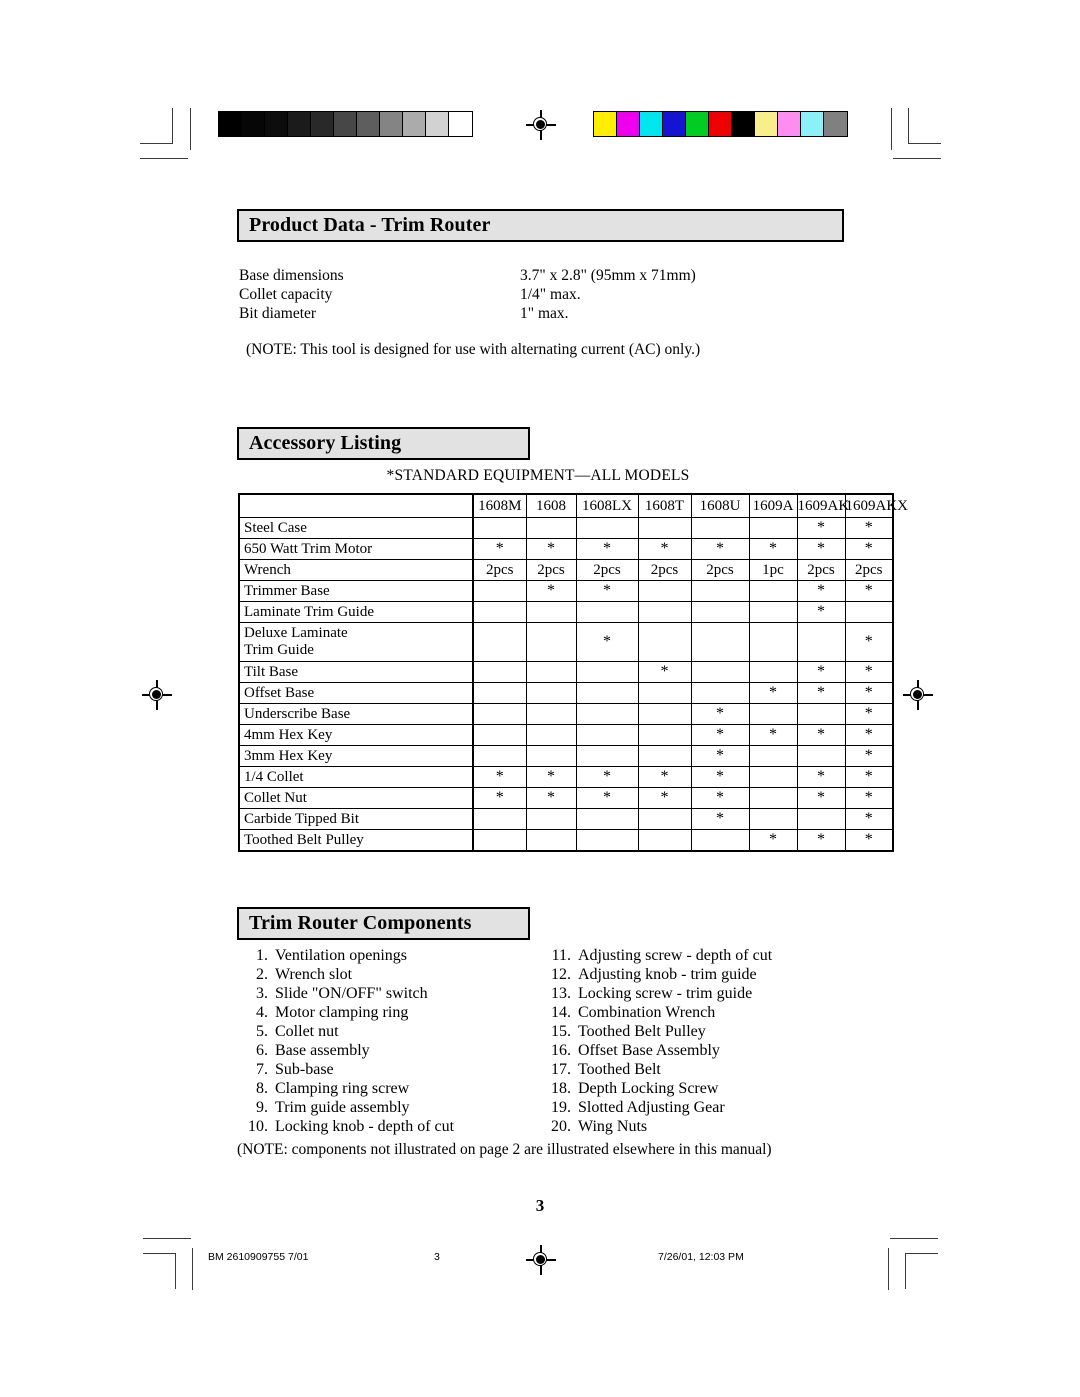 The height and width of the screenshot is (1397, 1080). I want to click on spec-value: 1/4" max., so click(550, 294).